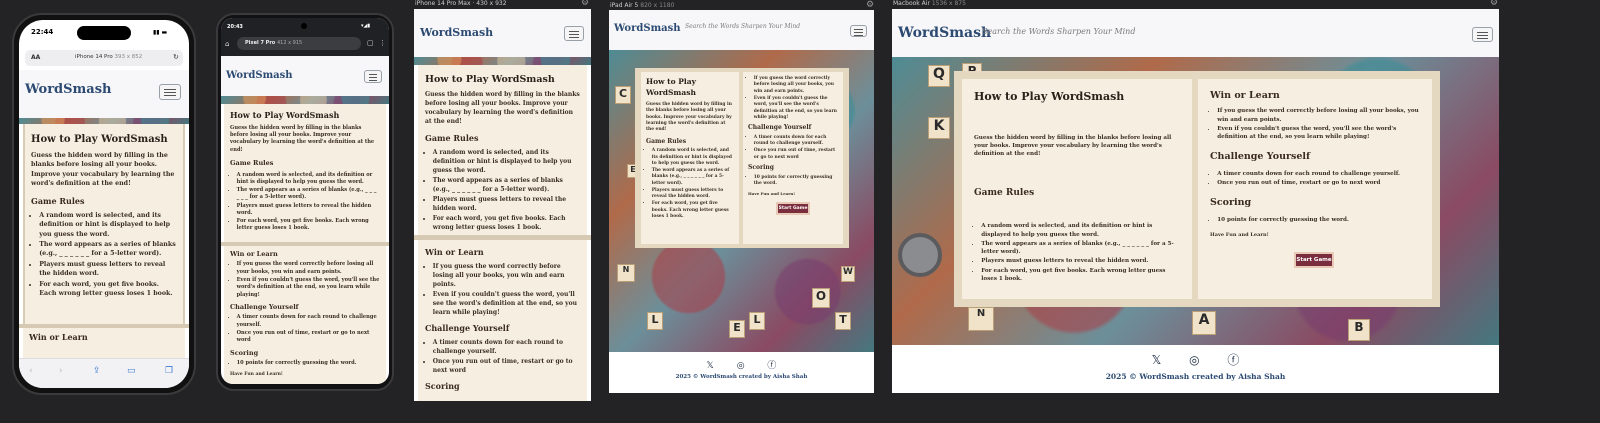 The height and width of the screenshot is (423, 1600). I want to click on battery-icon: ▾◢▮, so click(366, 26).